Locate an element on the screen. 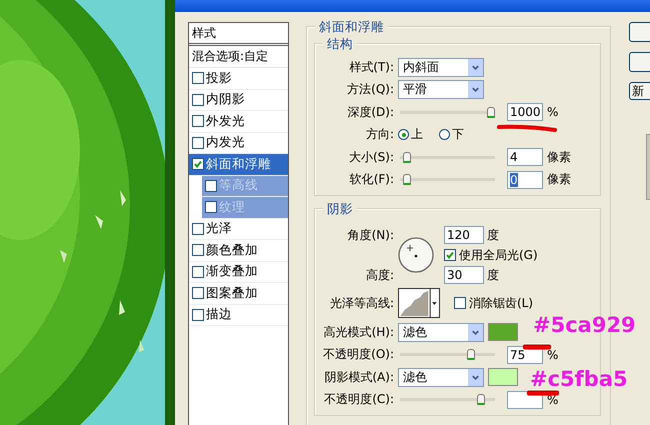 Image resolution: width=650 pixels, height=425 pixels. item-label: 颜色叠加 is located at coordinates (232, 250).